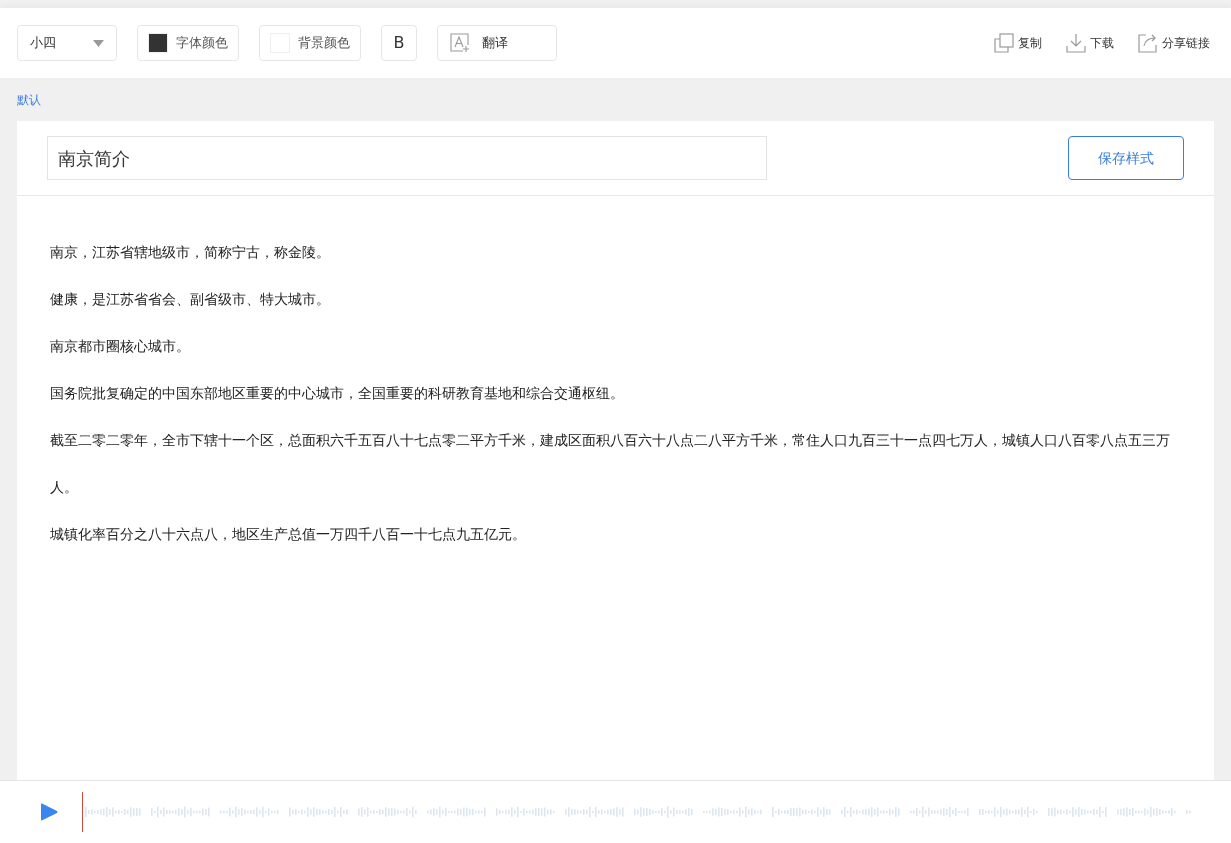  I want to click on copy-button: 复制, so click(1018, 43).